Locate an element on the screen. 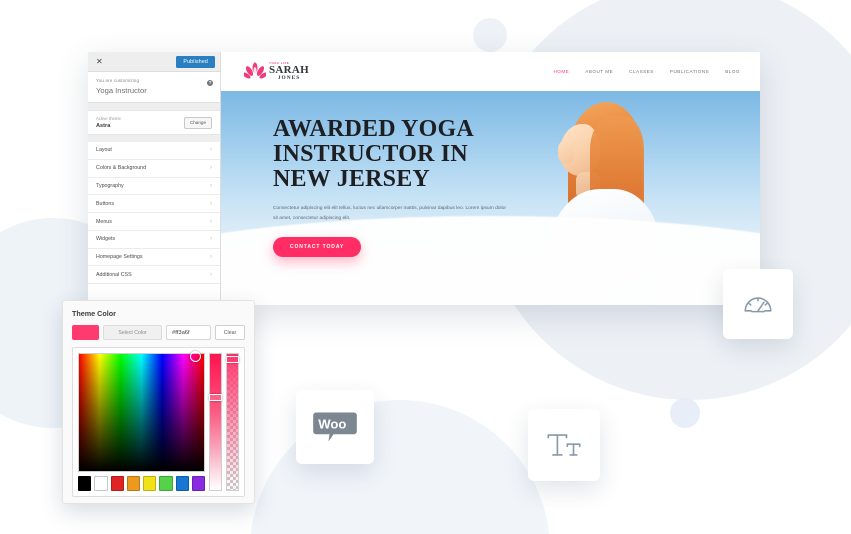 The image size is (851, 534). active-theme-name: Astra is located at coordinates (103, 126).